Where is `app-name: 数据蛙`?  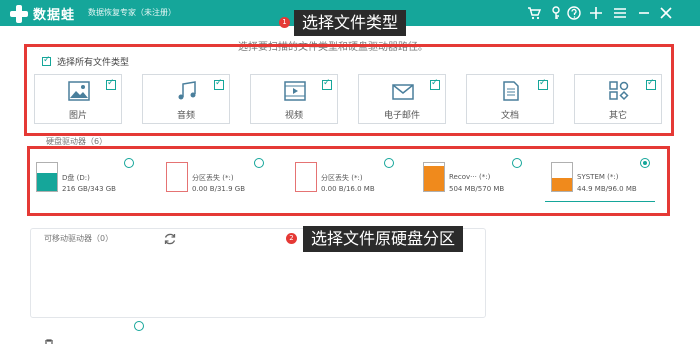
app-name: 数据蛙 is located at coordinates (54, 15).